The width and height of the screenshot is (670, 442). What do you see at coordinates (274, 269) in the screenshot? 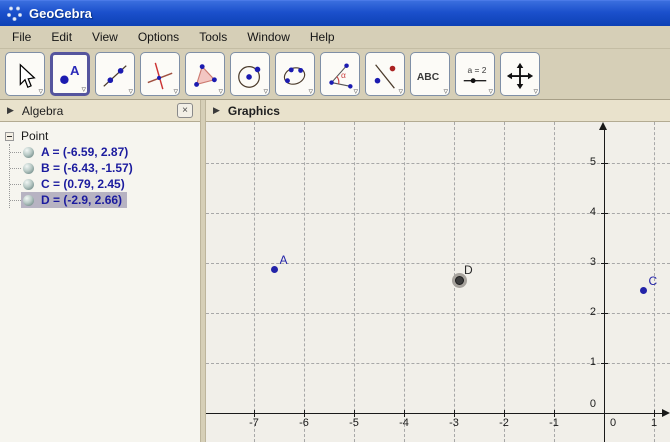
I see `graph-point-A` at bounding box center [274, 269].